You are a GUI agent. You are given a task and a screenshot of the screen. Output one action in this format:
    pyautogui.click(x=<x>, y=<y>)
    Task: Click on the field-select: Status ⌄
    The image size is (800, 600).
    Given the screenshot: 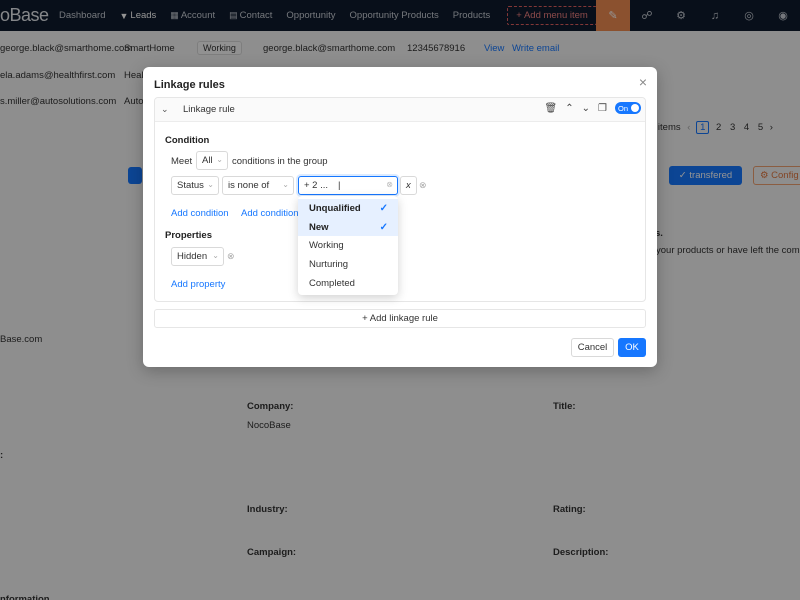 What is the action you would take?
    pyautogui.click(x=195, y=185)
    